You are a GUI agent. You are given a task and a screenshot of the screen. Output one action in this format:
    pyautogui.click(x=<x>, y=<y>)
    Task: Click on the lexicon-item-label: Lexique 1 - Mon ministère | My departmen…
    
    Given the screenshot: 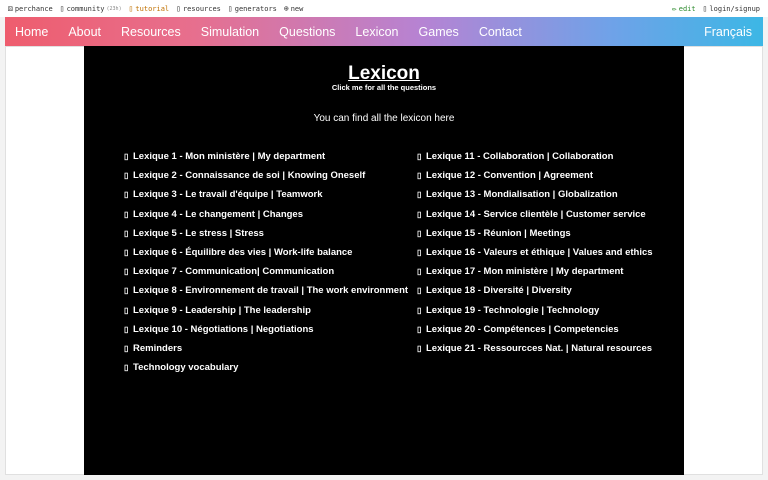 What is the action you would take?
    pyautogui.click(x=229, y=157)
    